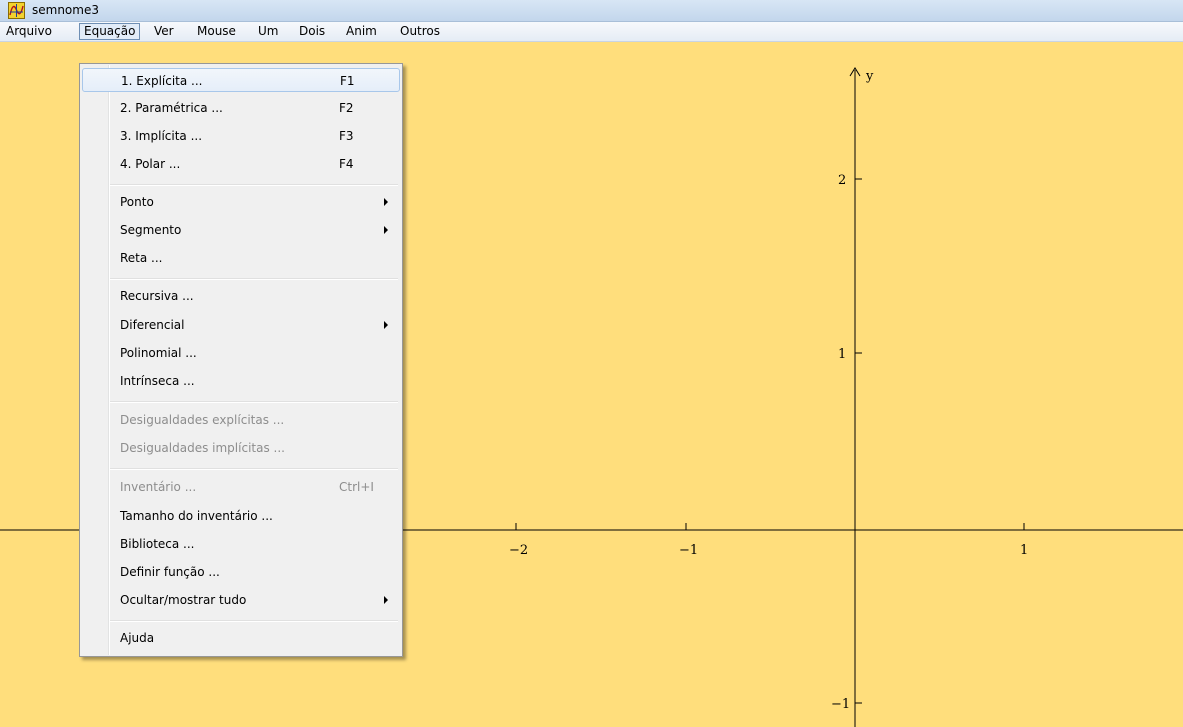  Describe the element at coordinates (241, 80) in the screenshot. I see `menu-item-explicita: 1. Explícita ... F1` at that location.